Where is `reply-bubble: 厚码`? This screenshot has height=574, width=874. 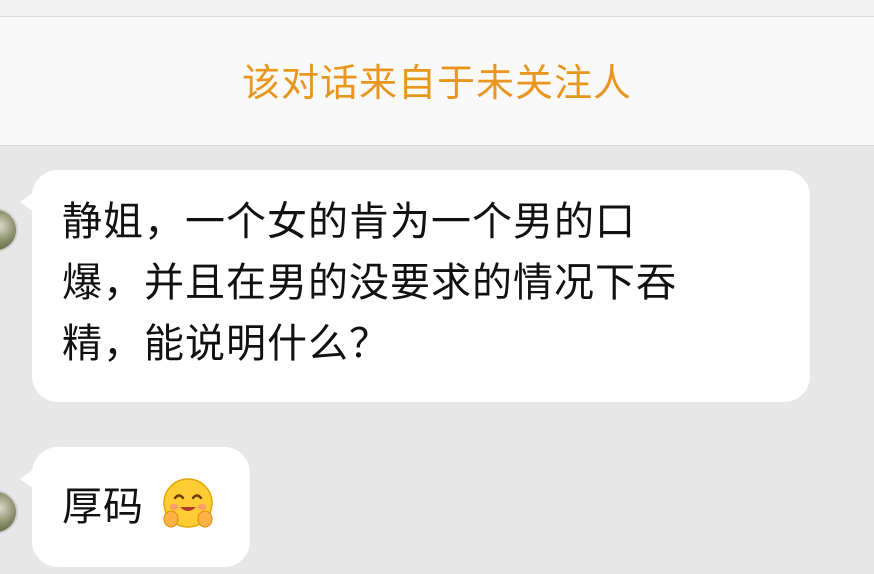
reply-bubble: 厚码 is located at coordinates (135, 507).